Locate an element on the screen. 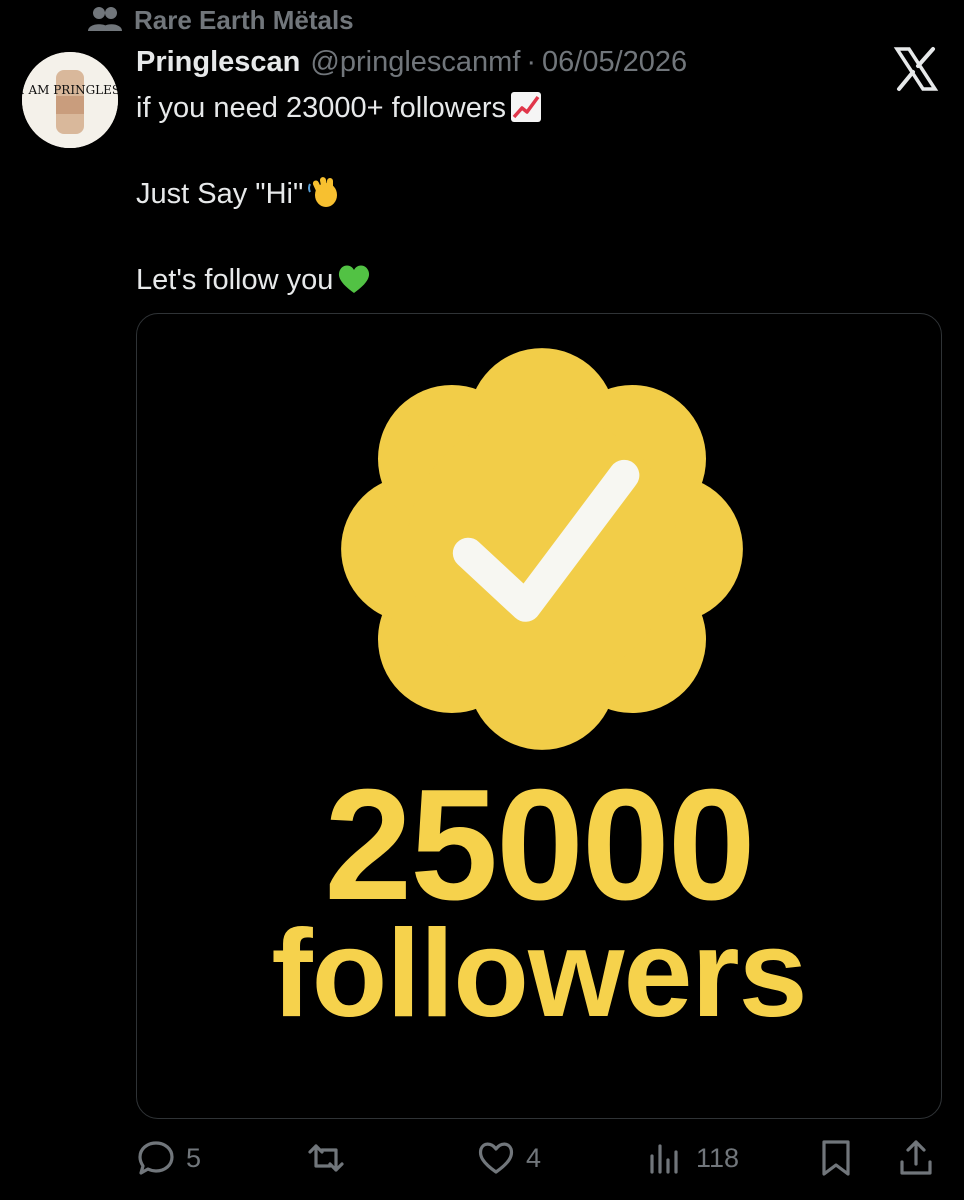 This screenshot has height=1200, width=964. view-count: 118 is located at coordinates (718, 1157).